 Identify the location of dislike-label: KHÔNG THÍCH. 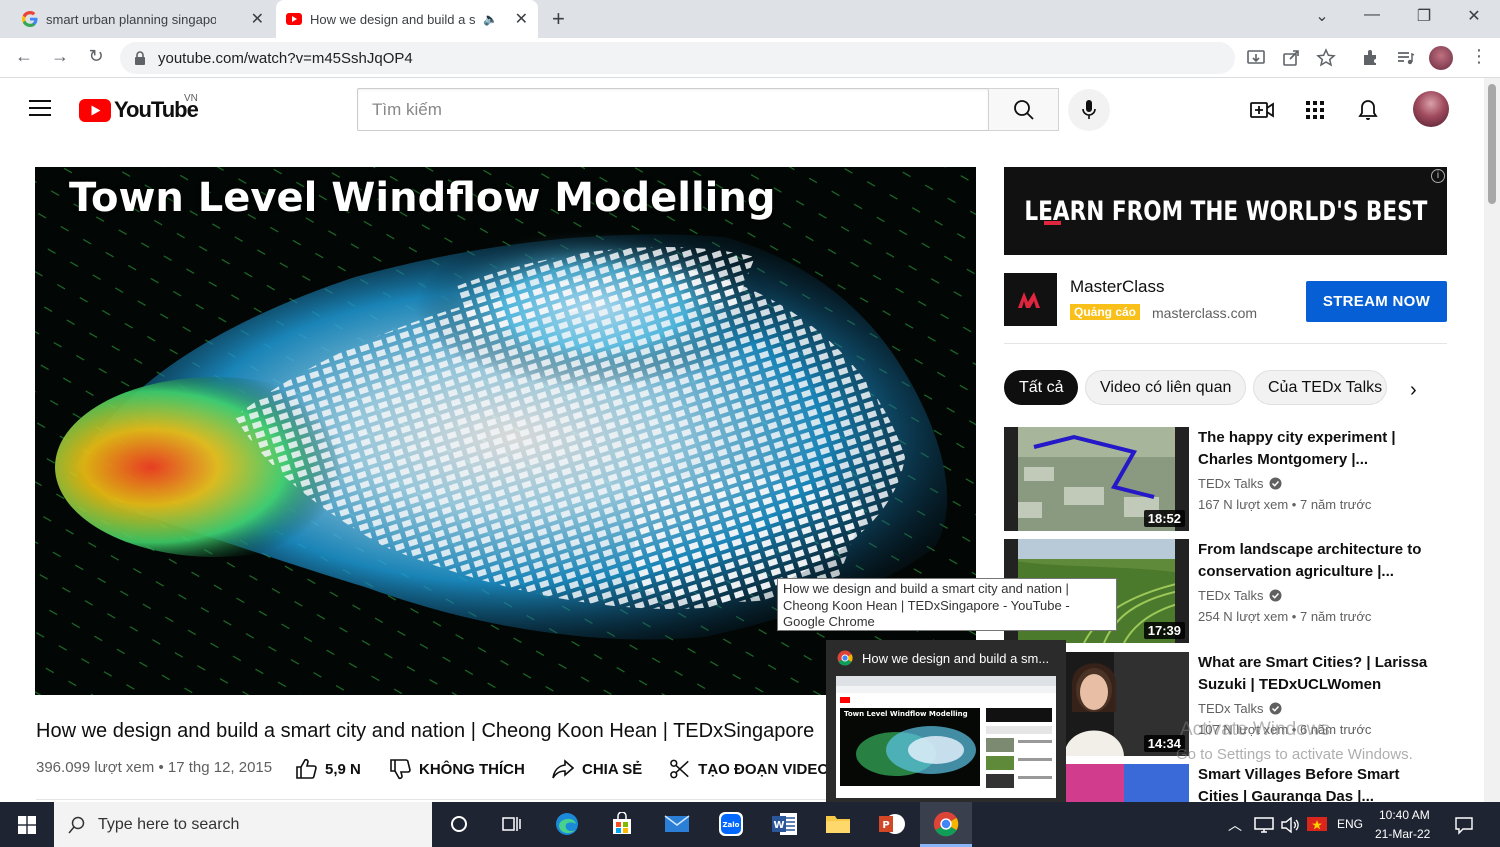
(472, 769).